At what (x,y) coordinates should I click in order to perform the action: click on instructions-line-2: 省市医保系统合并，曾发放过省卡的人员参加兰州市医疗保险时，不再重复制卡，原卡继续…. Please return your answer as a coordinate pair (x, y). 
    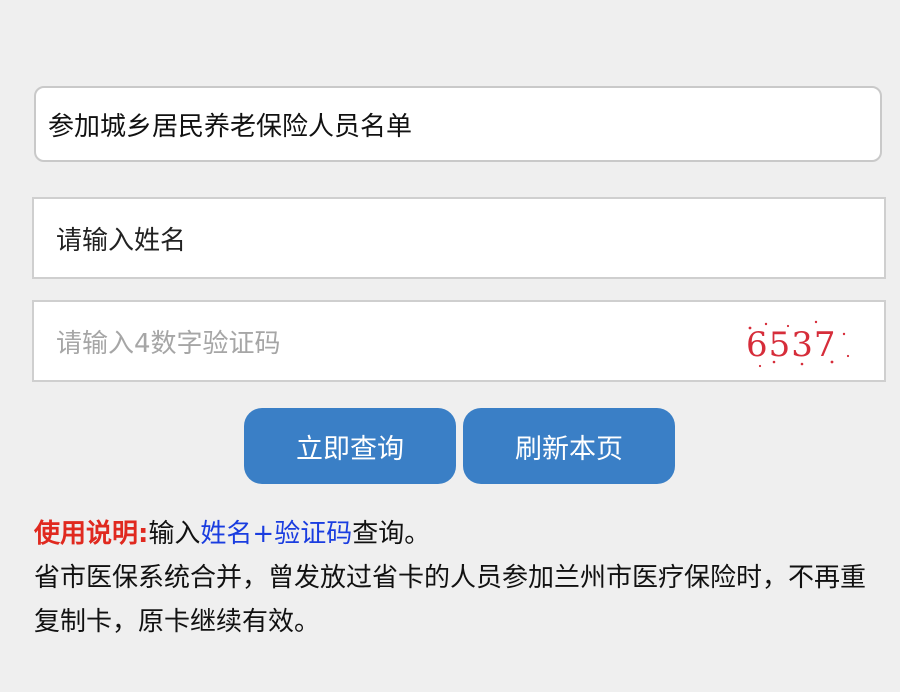
    Looking at the image, I should click on (450, 600).